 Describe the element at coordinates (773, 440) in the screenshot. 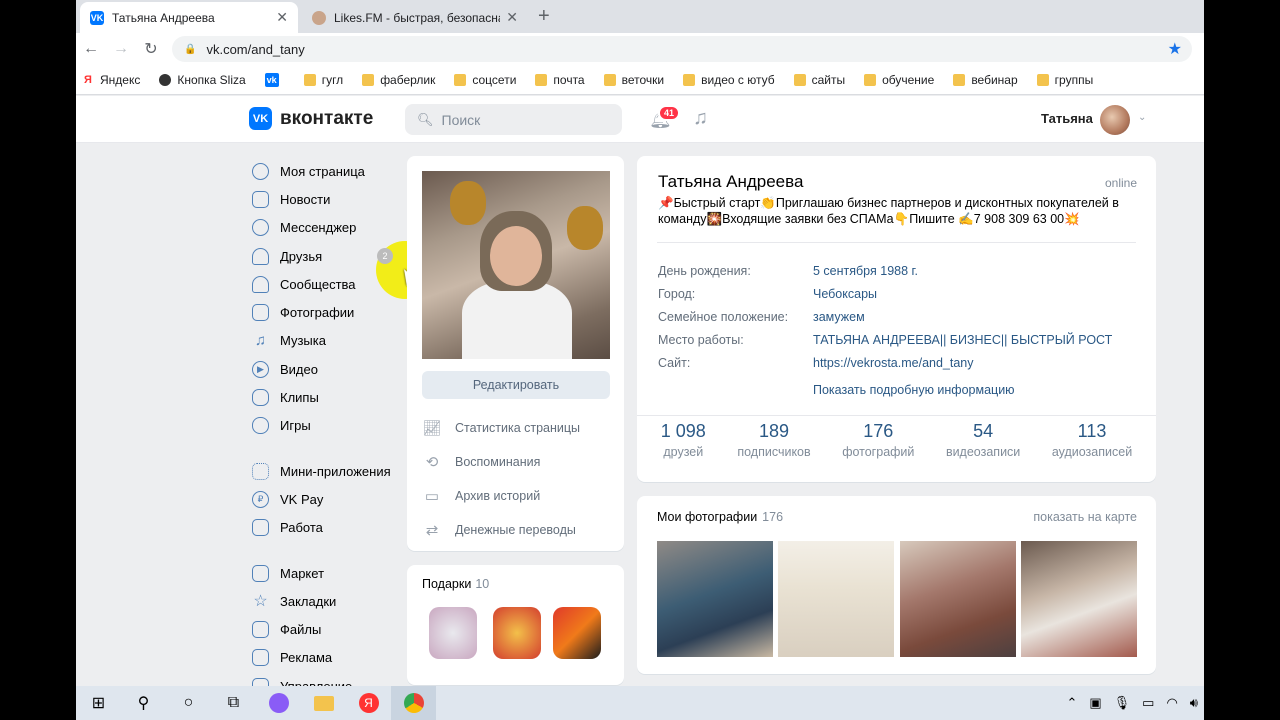

I see `counter-followers: 189 подписчиков` at that location.